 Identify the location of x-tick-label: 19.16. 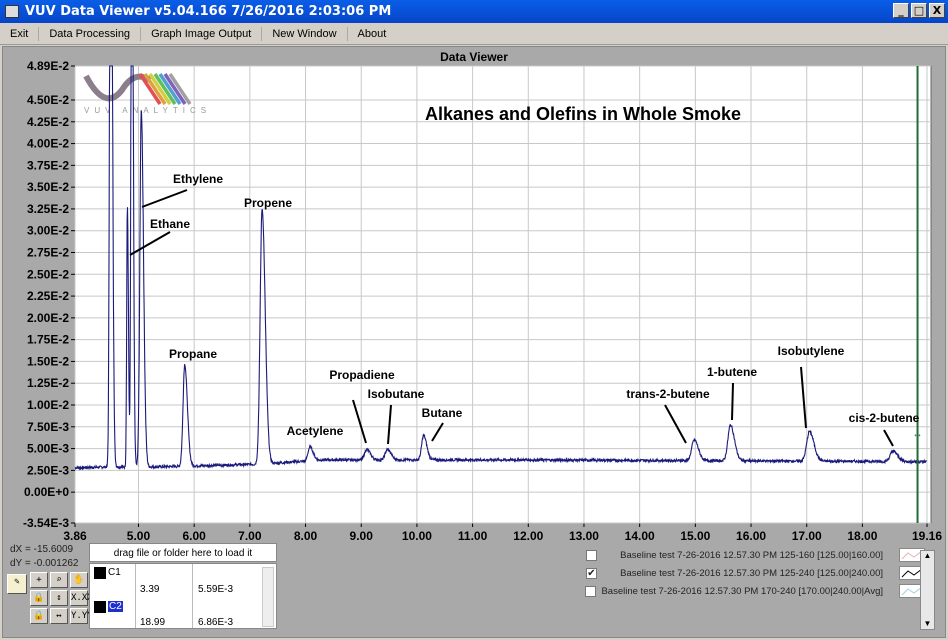
(927, 536).